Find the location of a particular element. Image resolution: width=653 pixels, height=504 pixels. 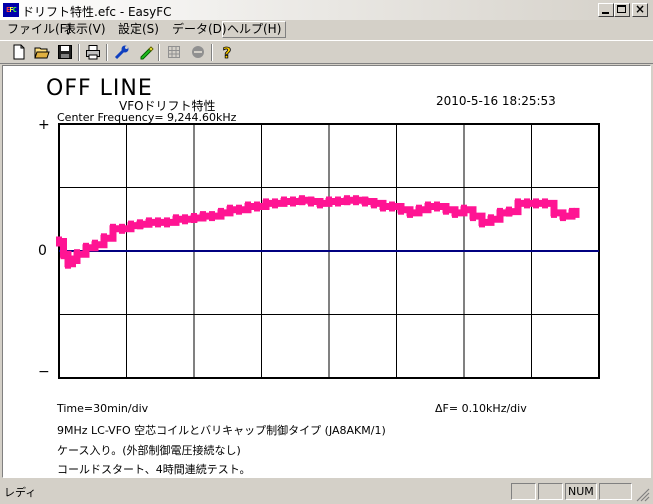

menu-view: 表示(V) is located at coordinates (85, 29).